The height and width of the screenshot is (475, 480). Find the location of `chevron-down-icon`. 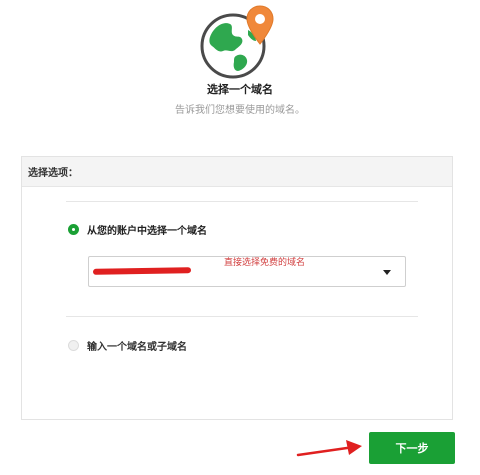

chevron-down-icon is located at coordinates (387, 272).